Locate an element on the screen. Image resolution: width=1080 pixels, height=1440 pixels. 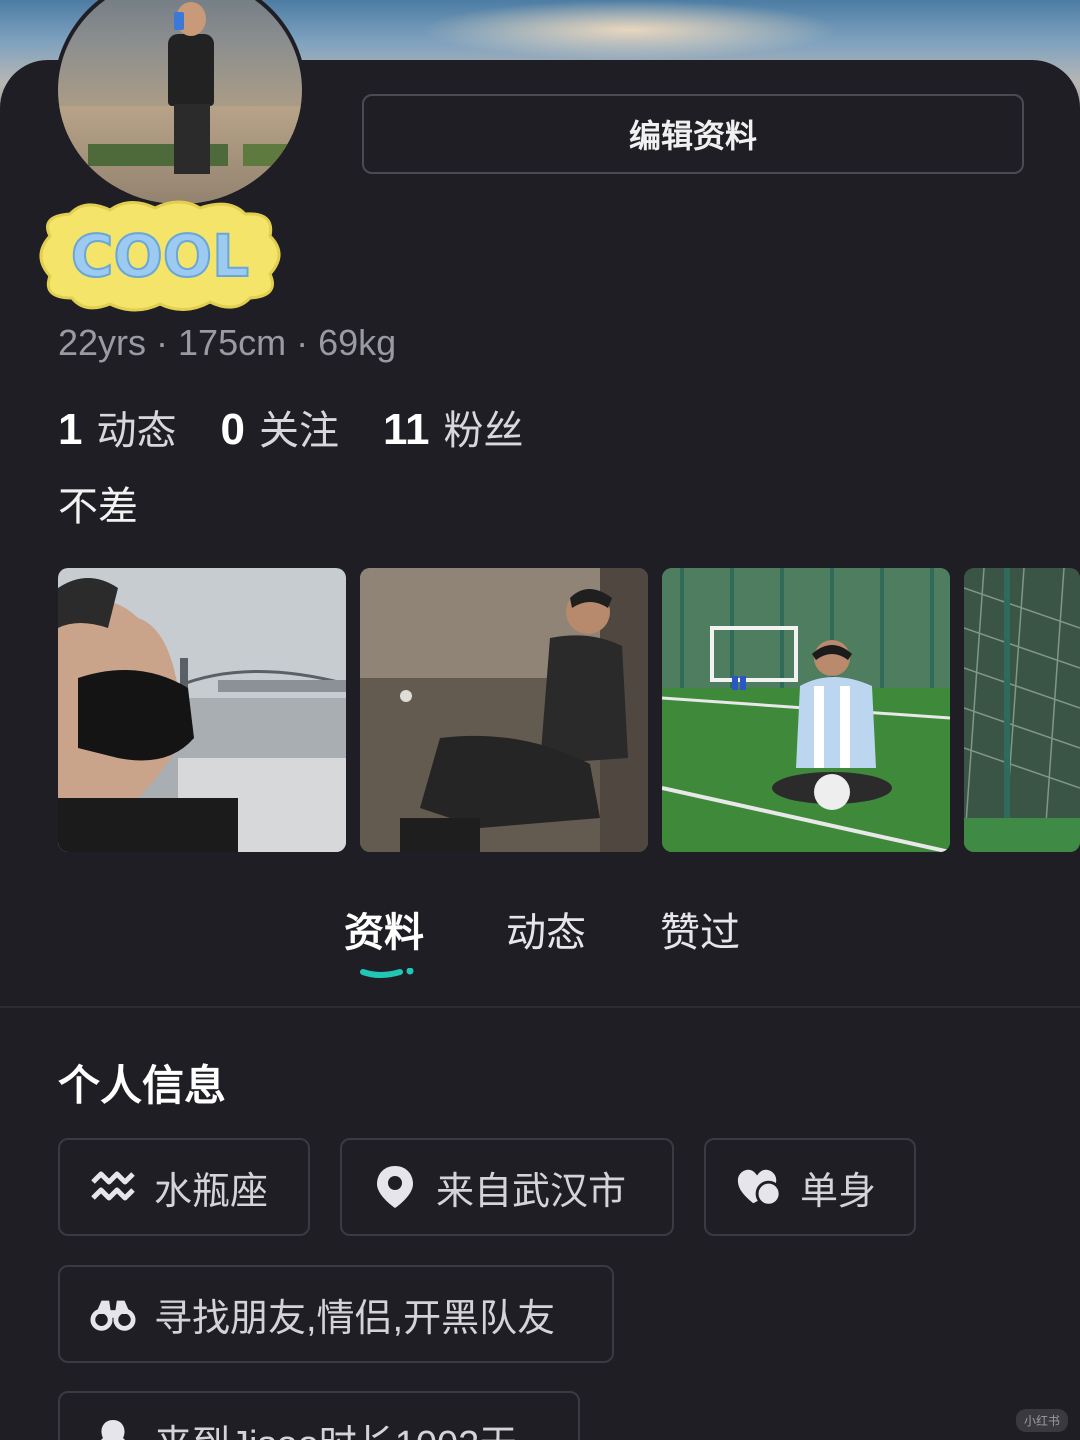
count-followers: 11 粉丝 is located at coordinates (453, 427).